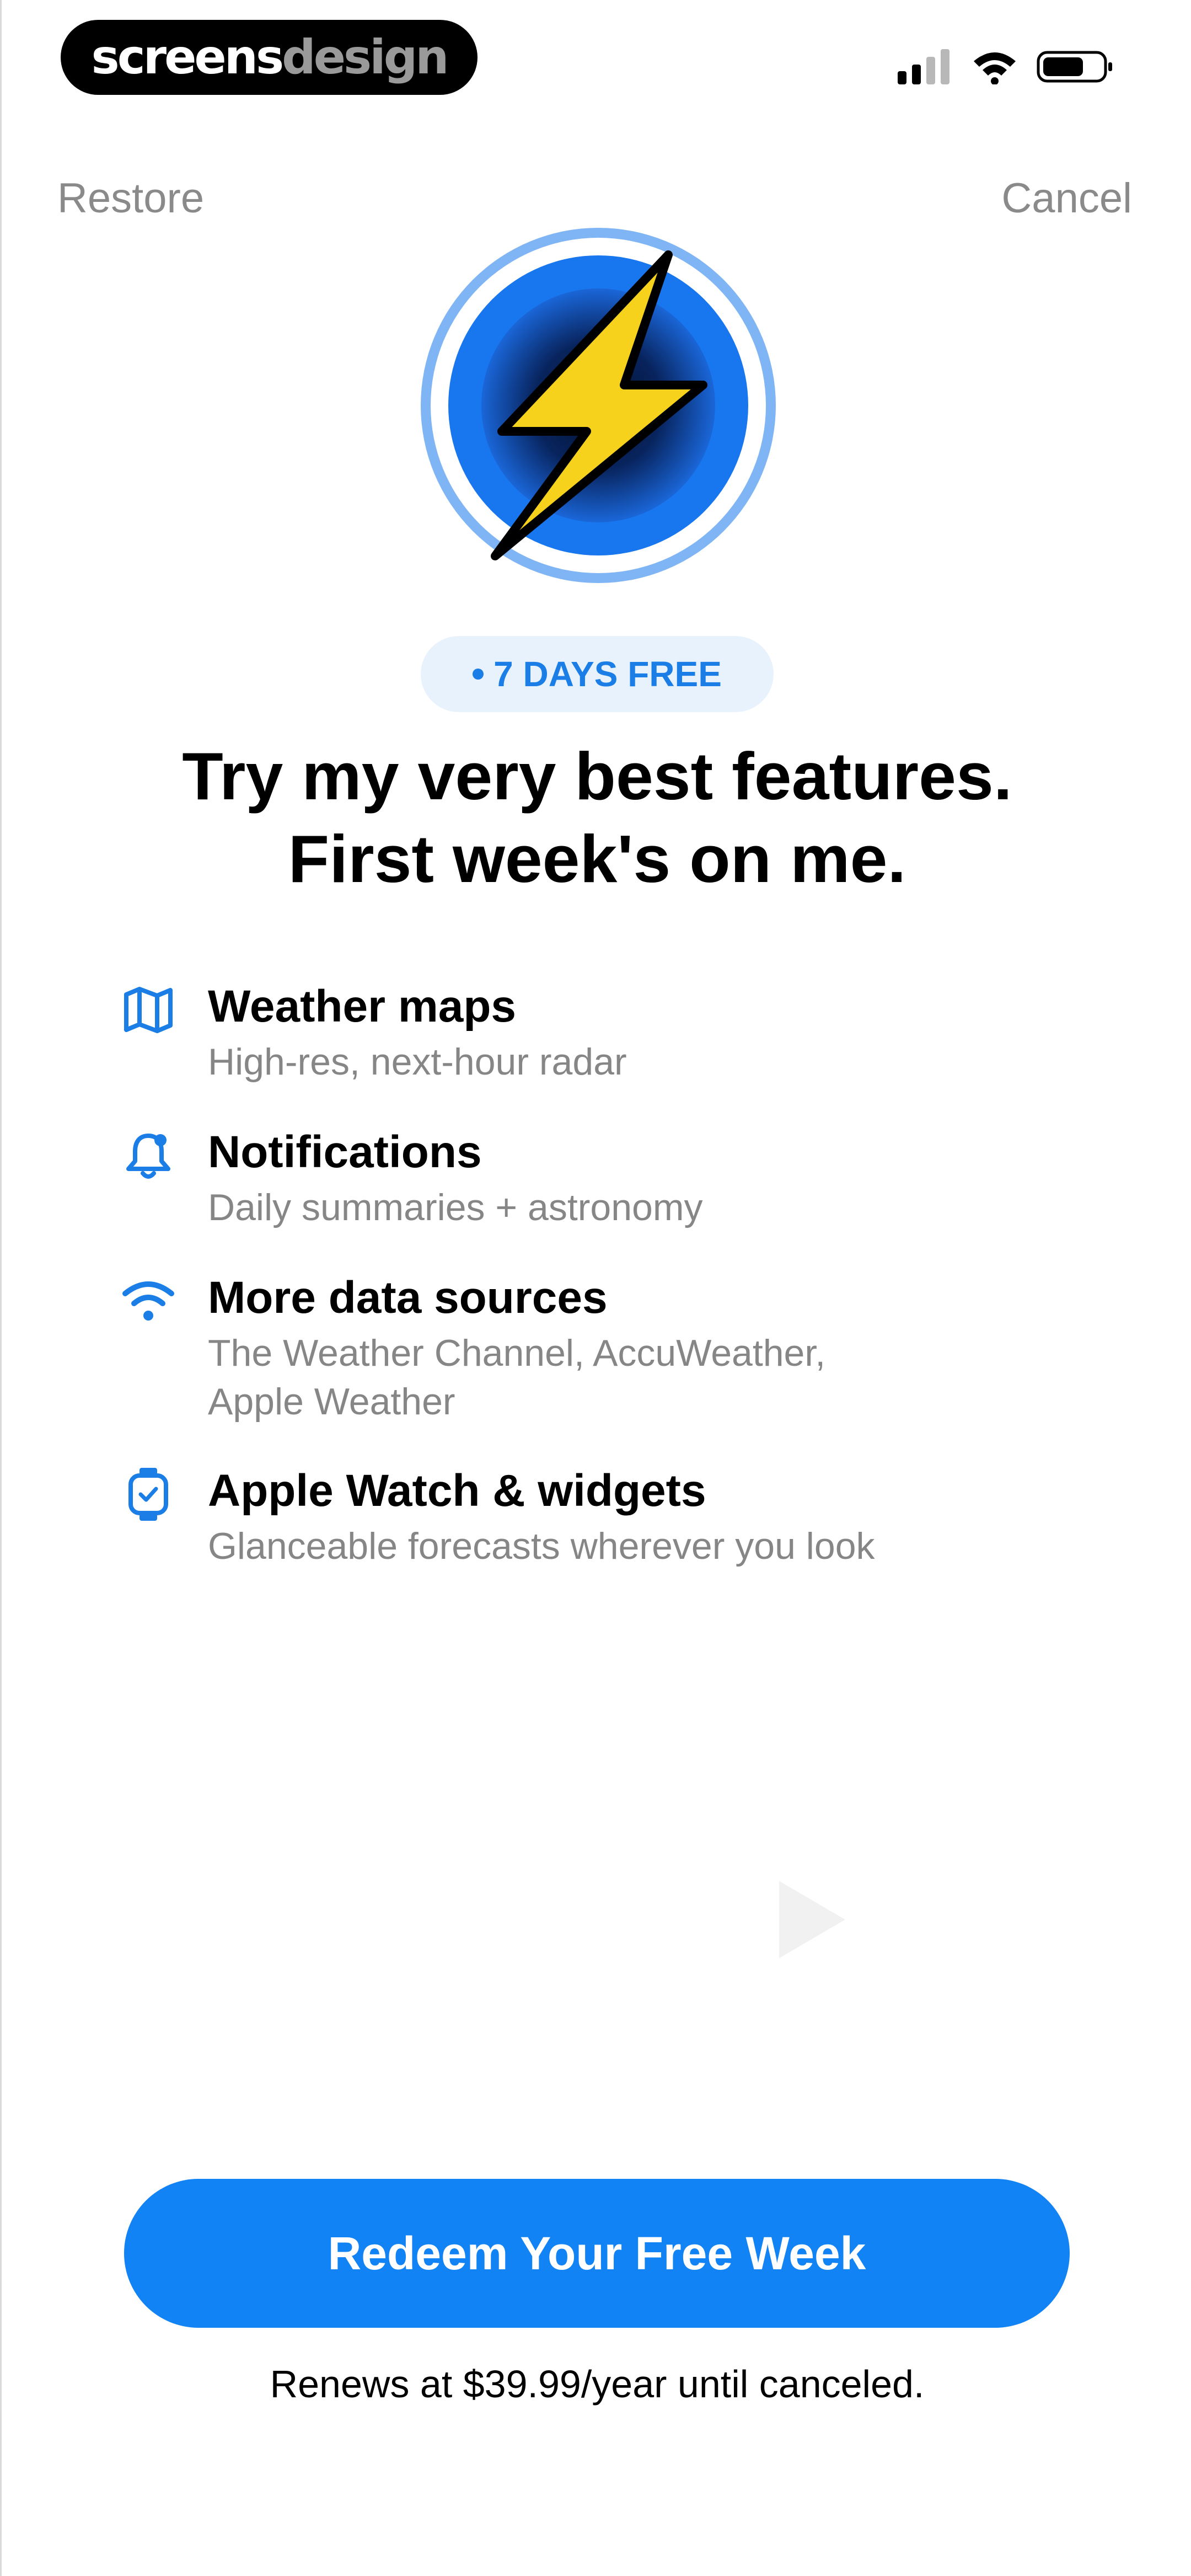 Image resolution: width=1191 pixels, height=2576 pixels. I want to click on feature-title: More data sources, so click(408, 1298).